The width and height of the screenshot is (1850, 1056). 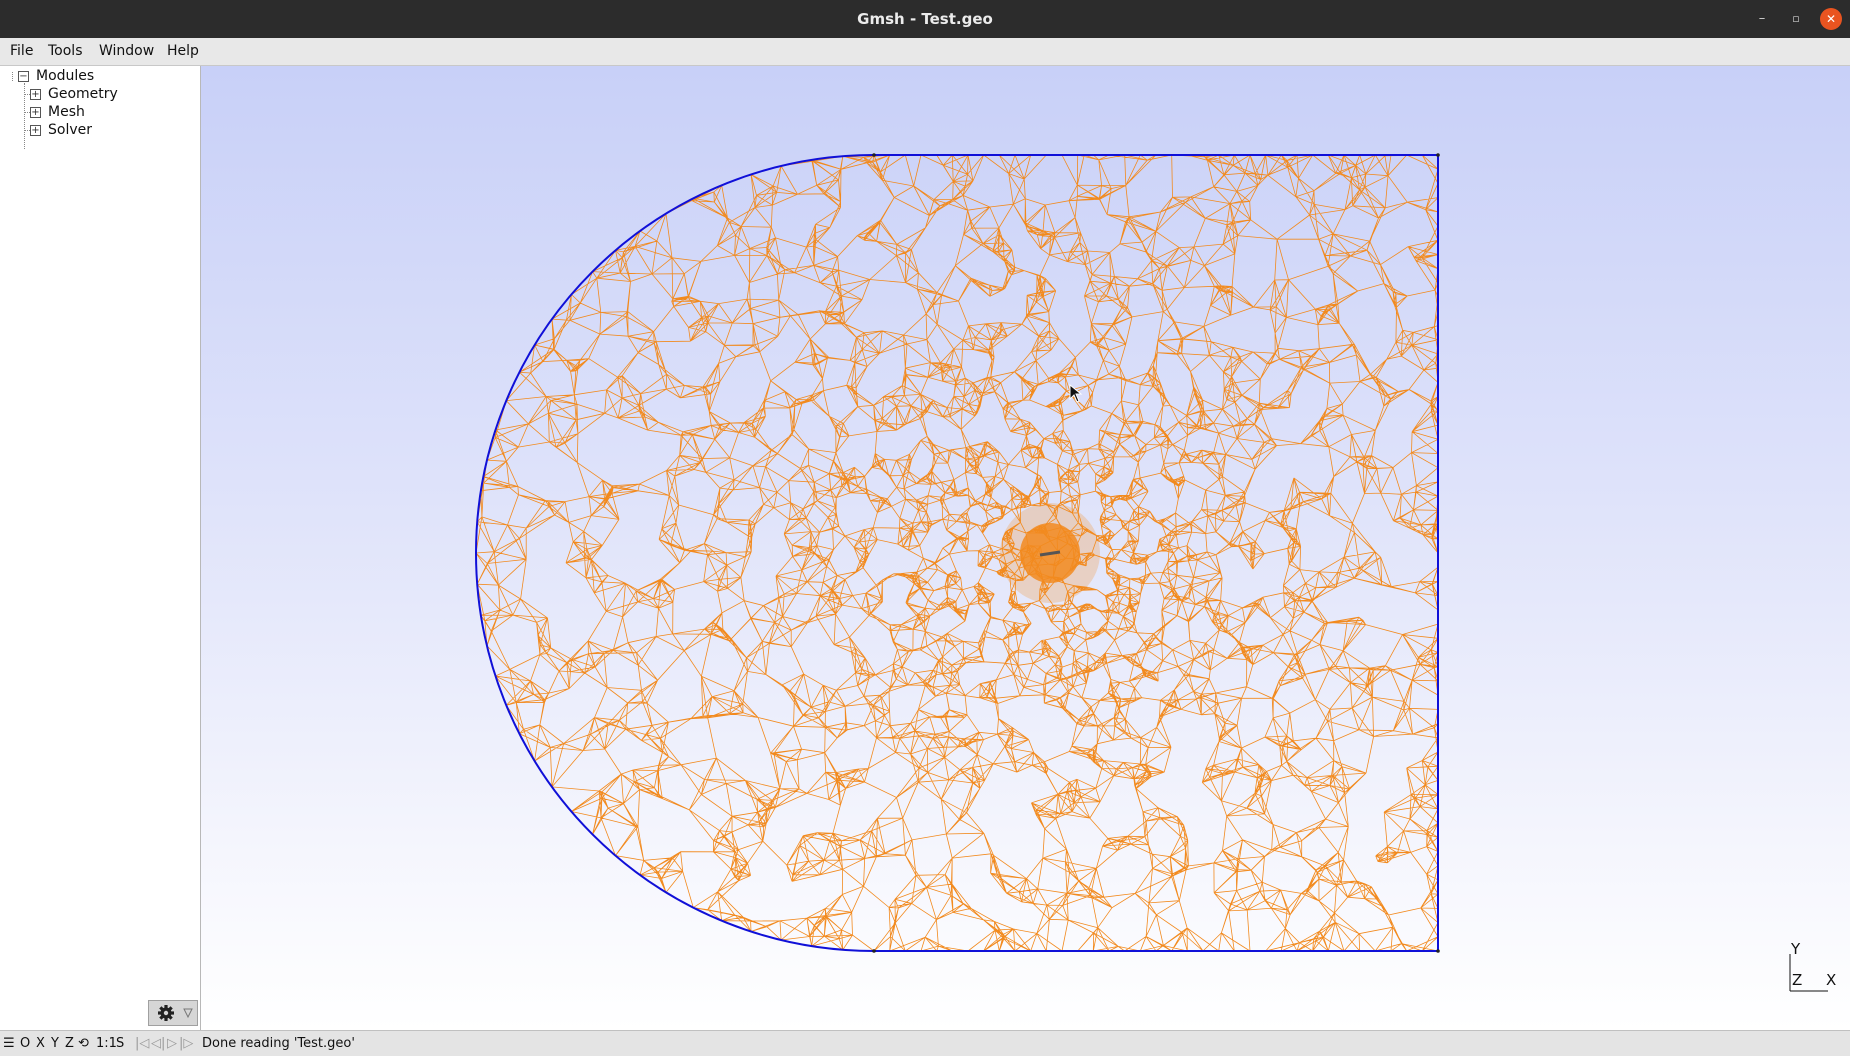 What do you see at coordinates (1796, 949) in the screenshot?
I see `axis-y-label: Y` at bounding box center [1796, 949].